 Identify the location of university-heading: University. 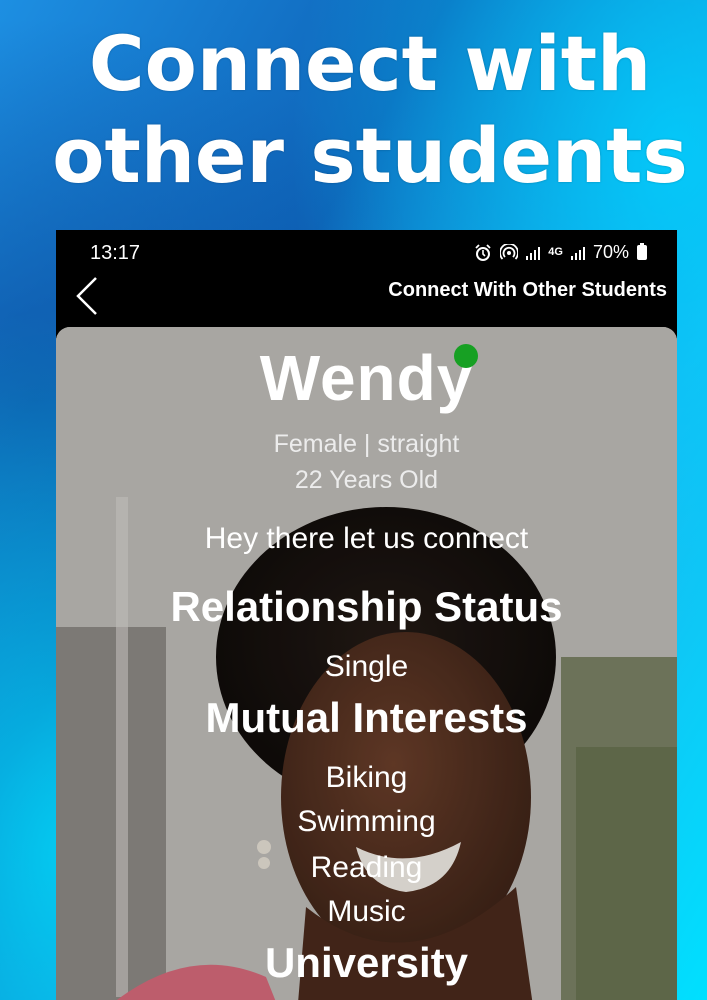
(366, 962).